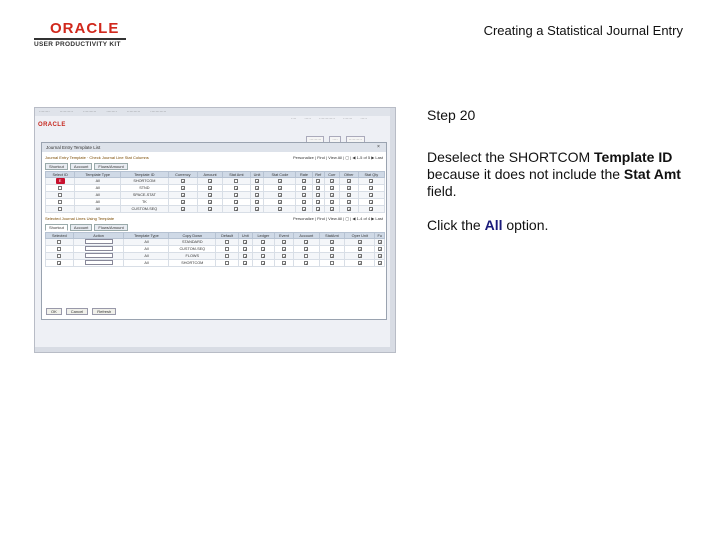  What do you see at coordinates (56, 166) in the screenshot?
I see `tab-shortcut-1: Shortcut` at bounding box center [56, 166].